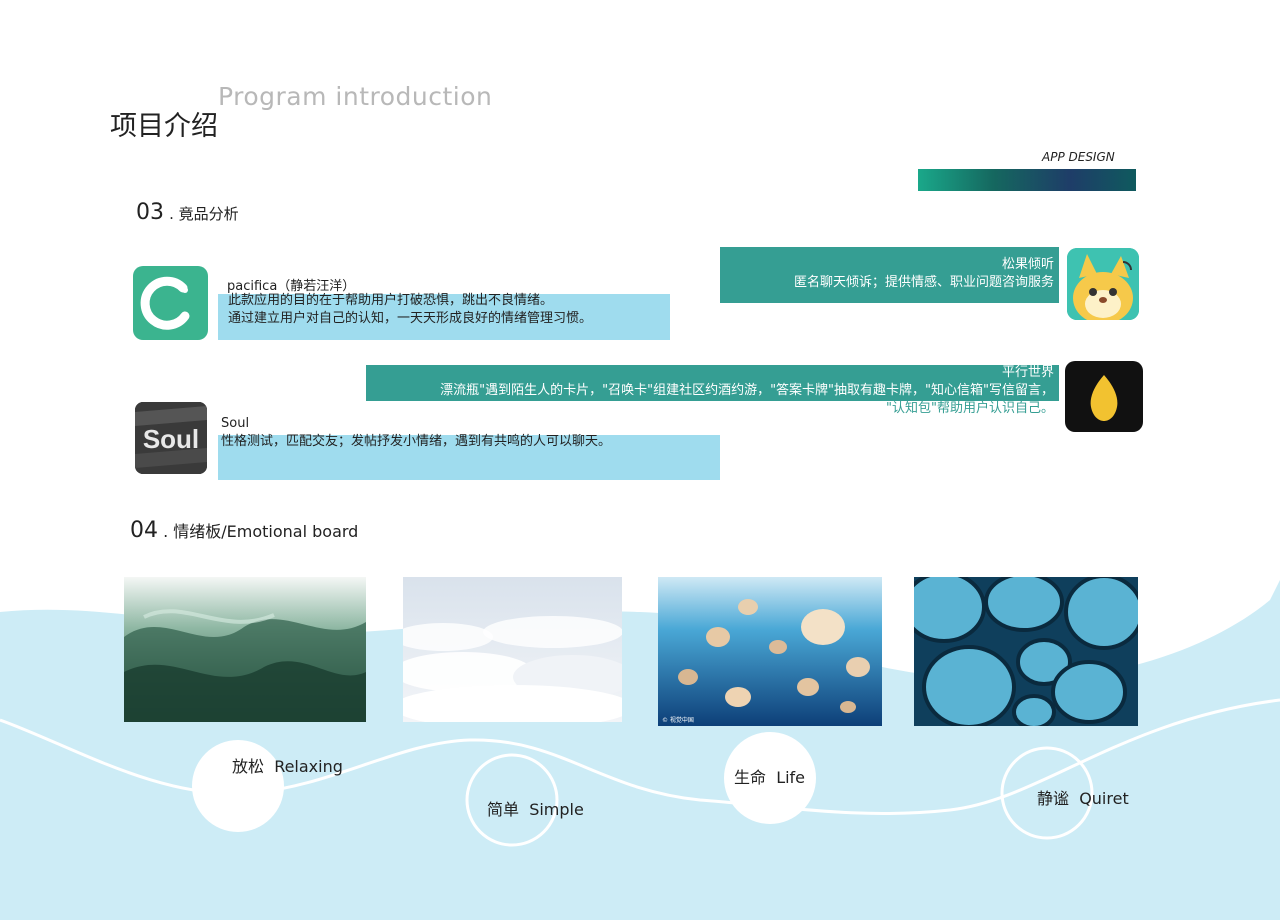 The image size is (1280, 920). I want to click on mood-caption-simple: 简单 Simple, so click(535, 808).